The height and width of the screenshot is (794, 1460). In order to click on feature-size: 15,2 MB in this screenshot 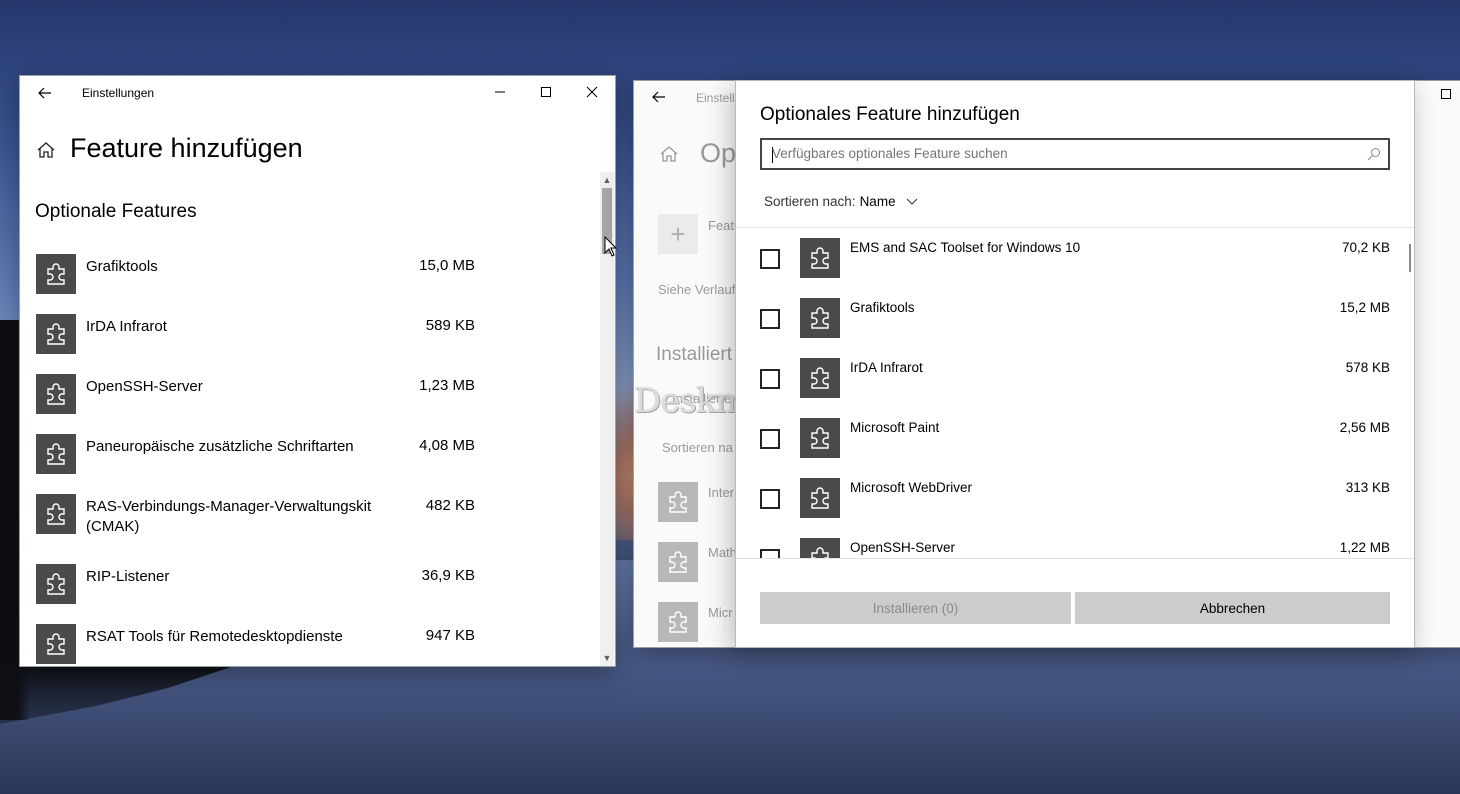, I will do `click(1364, 307)`.